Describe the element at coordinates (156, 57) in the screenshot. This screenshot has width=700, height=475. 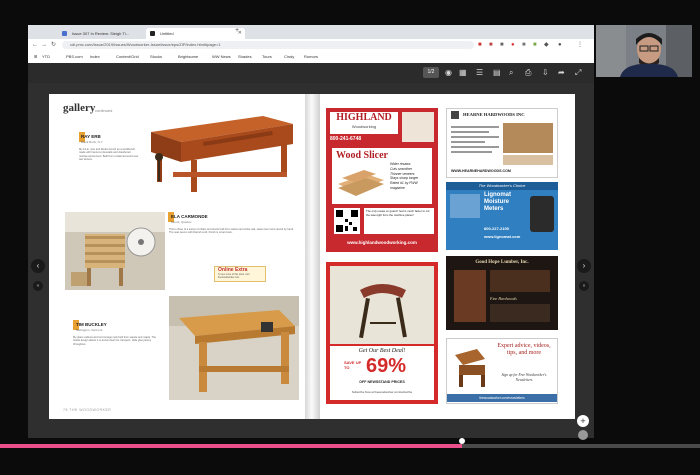
I see `bookmark-5: Stocks` at that location.